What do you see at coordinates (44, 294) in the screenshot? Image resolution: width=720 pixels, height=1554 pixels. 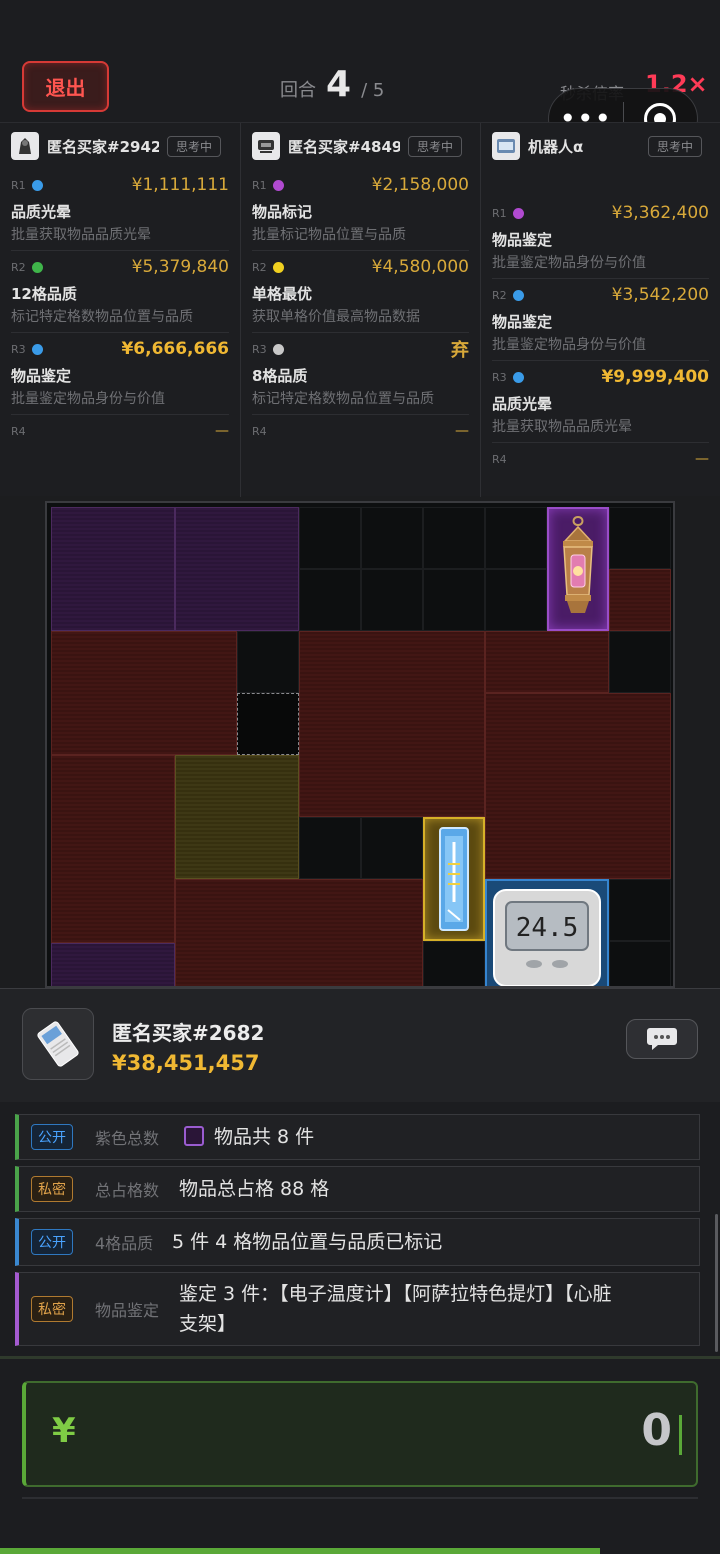 I see `round-slot-title: 12格品质` at bounding box center [44, 294].